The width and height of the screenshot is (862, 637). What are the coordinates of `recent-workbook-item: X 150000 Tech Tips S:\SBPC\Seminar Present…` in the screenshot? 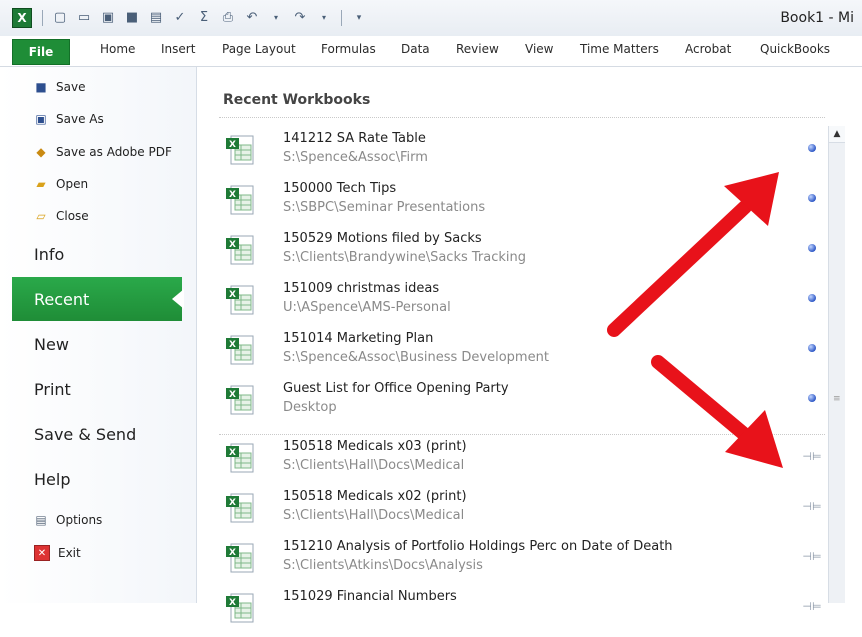 It's located at (525, 204).